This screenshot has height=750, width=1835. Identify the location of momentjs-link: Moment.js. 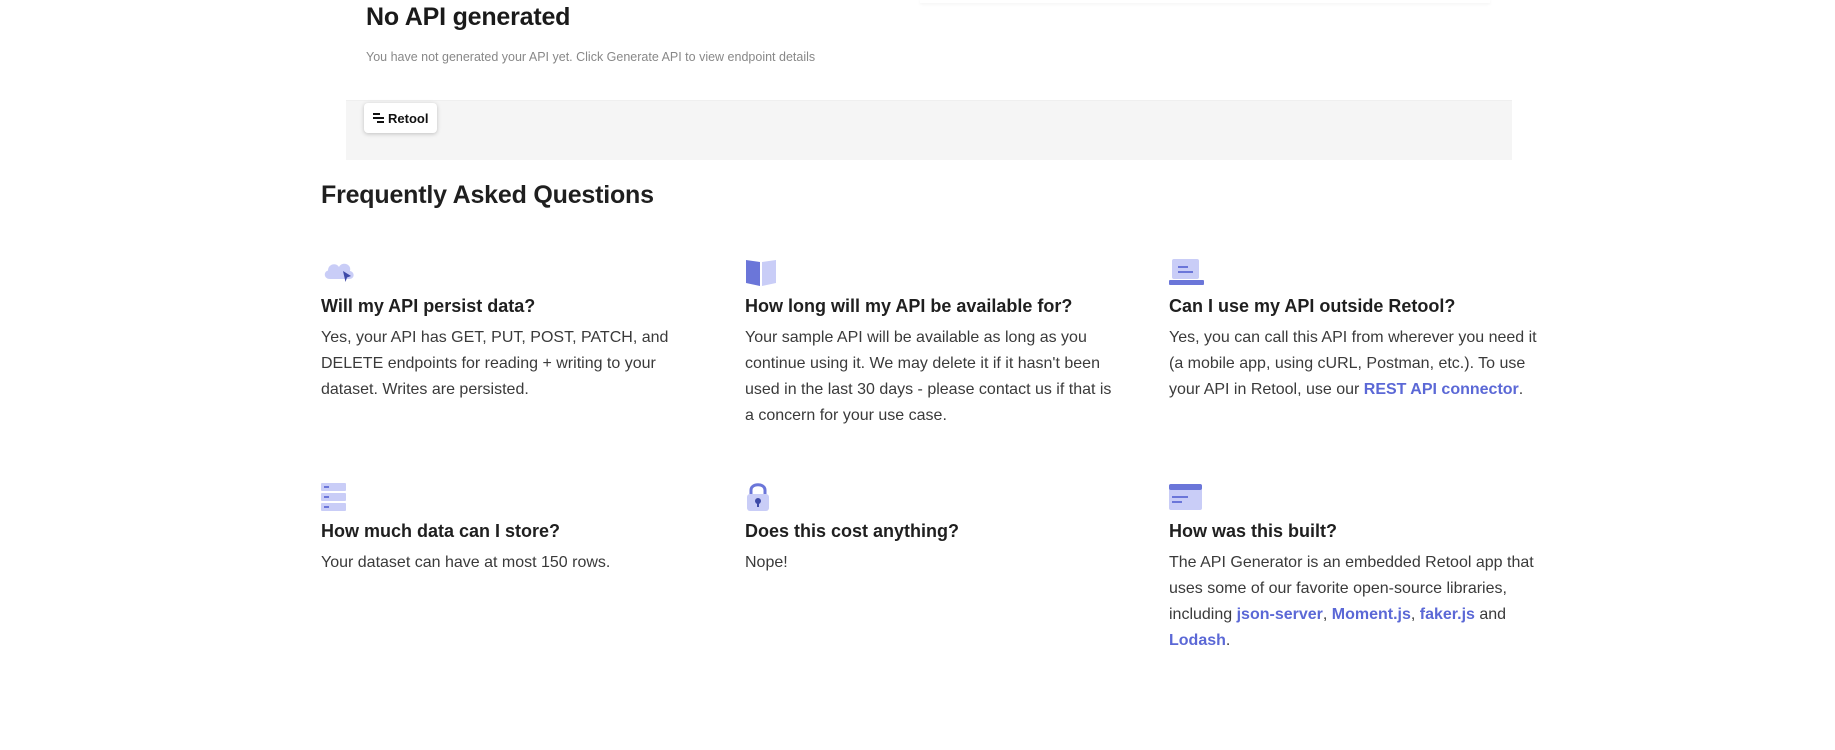
(1371, 614).